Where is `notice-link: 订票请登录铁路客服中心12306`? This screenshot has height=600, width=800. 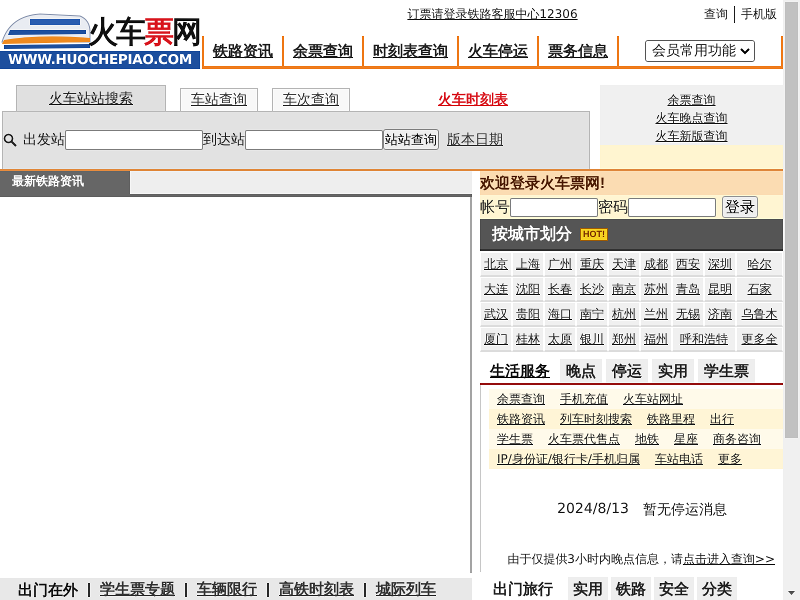
notice-link: 订票请登录铁路客服中心12306 is located at coordinates (492, 14).